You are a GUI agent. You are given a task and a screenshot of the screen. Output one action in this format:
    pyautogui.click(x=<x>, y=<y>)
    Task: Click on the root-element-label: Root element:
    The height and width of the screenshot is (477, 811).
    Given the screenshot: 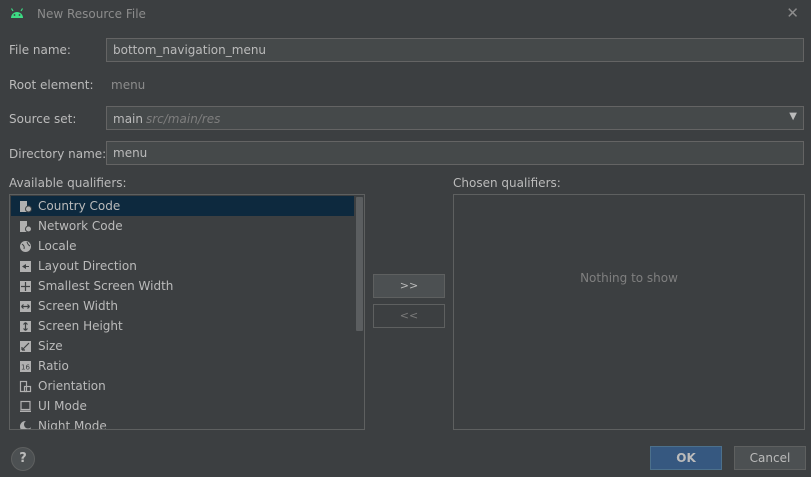 What is the action you would take?
    pyautogui.click(x=51, y=85)
    